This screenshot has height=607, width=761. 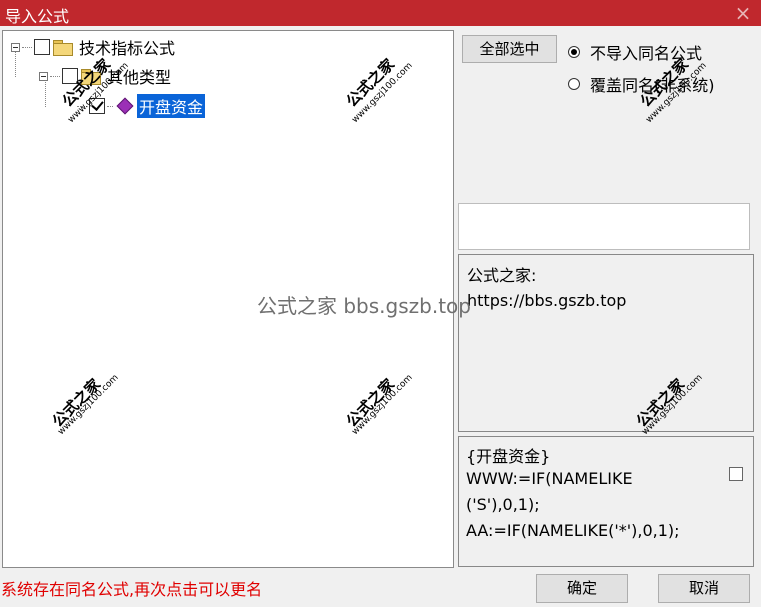 I want to click on code-checkbox, so click(x=736, y=474).